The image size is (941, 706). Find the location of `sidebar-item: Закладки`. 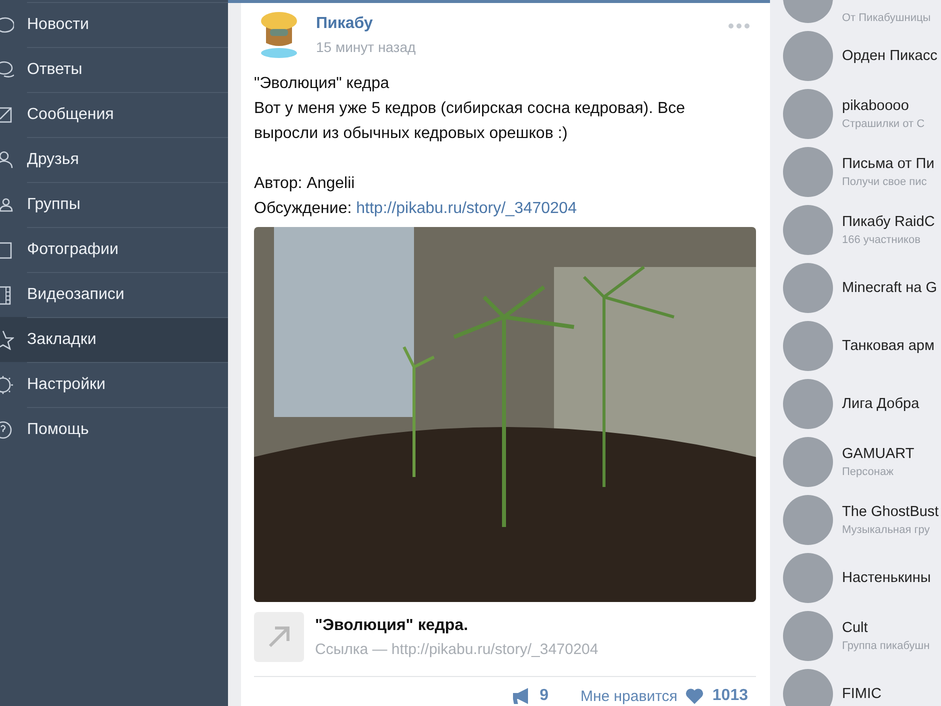

sidebar-item: Закладки is located at coordinates (114, 339).